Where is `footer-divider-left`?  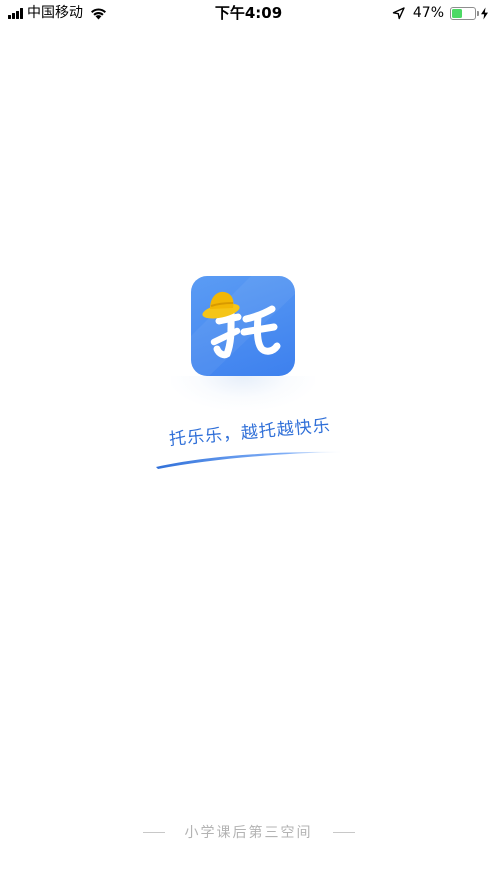 footer-divider-left is located at coordinates (153, 832).